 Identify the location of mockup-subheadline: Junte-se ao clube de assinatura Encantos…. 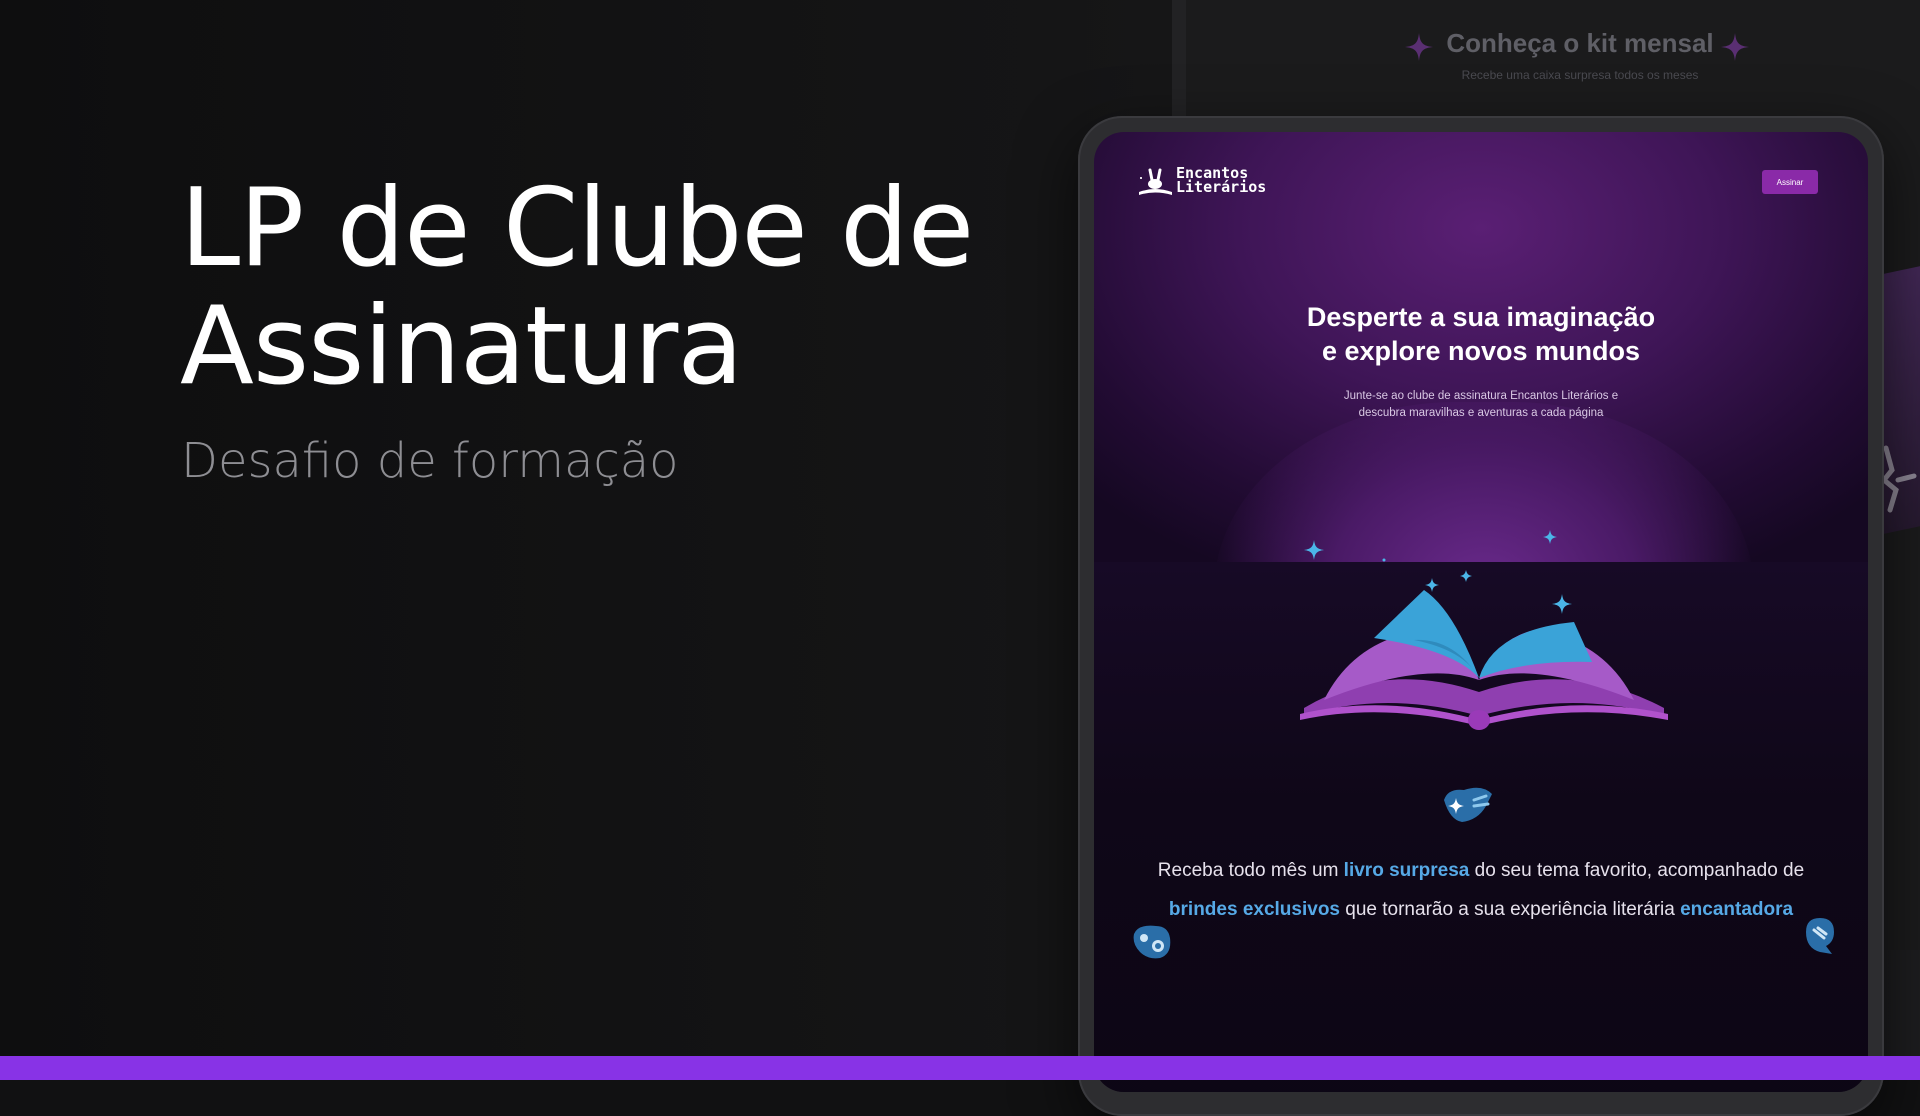
(1481, 405).